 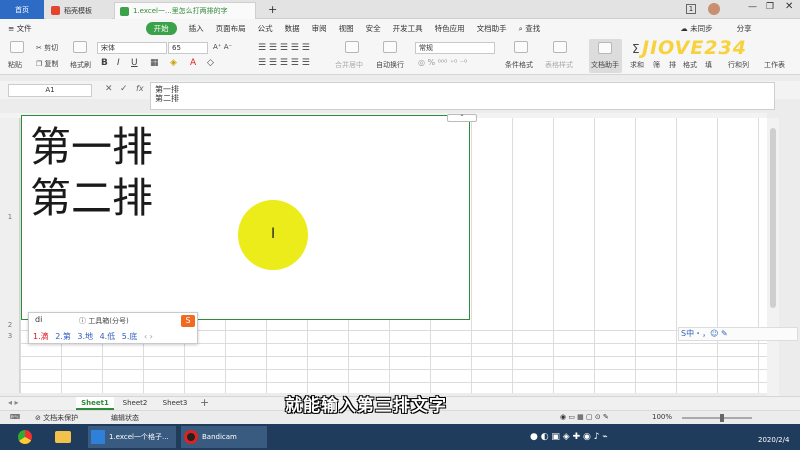 What do you see at coordinates (462, 96) in the screenshot?
I see `formula-input: 第一排 第二排` at bounding box center [462, 96].